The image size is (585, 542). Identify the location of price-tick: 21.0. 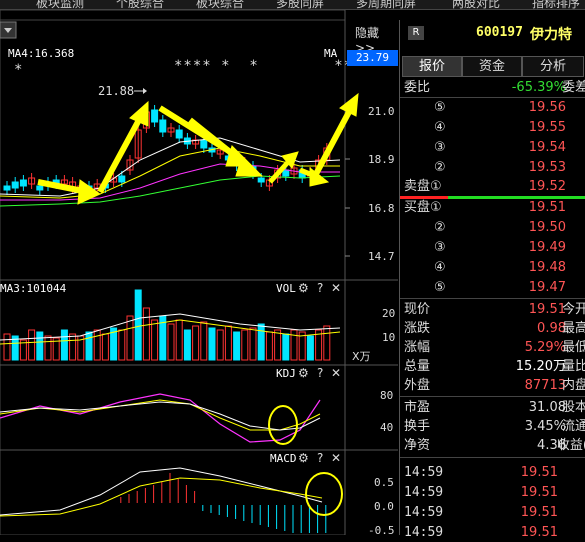
(381, 111).